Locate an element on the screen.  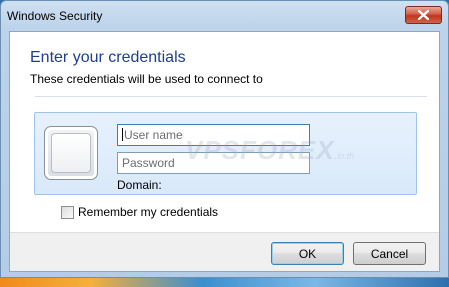
user-tile-icon is located at coordinates (71, 153).